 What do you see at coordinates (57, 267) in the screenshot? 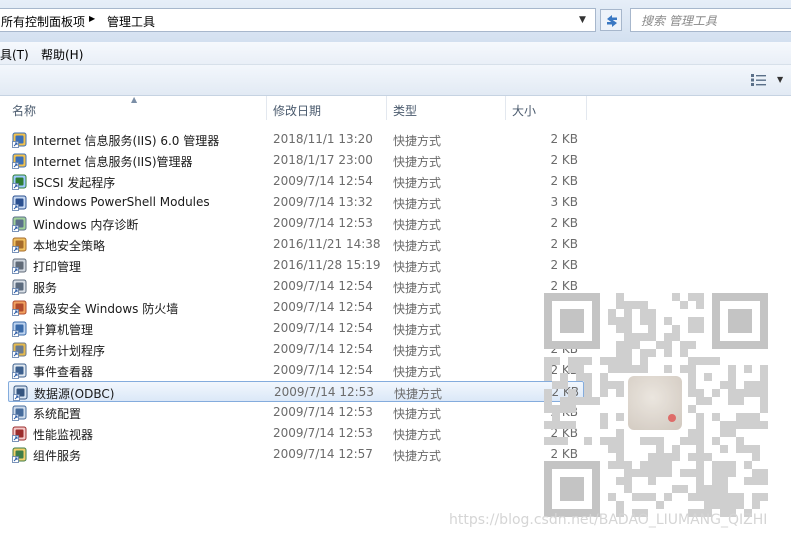
I see `file-name: 打印管理` at bounding box center [57, 267].